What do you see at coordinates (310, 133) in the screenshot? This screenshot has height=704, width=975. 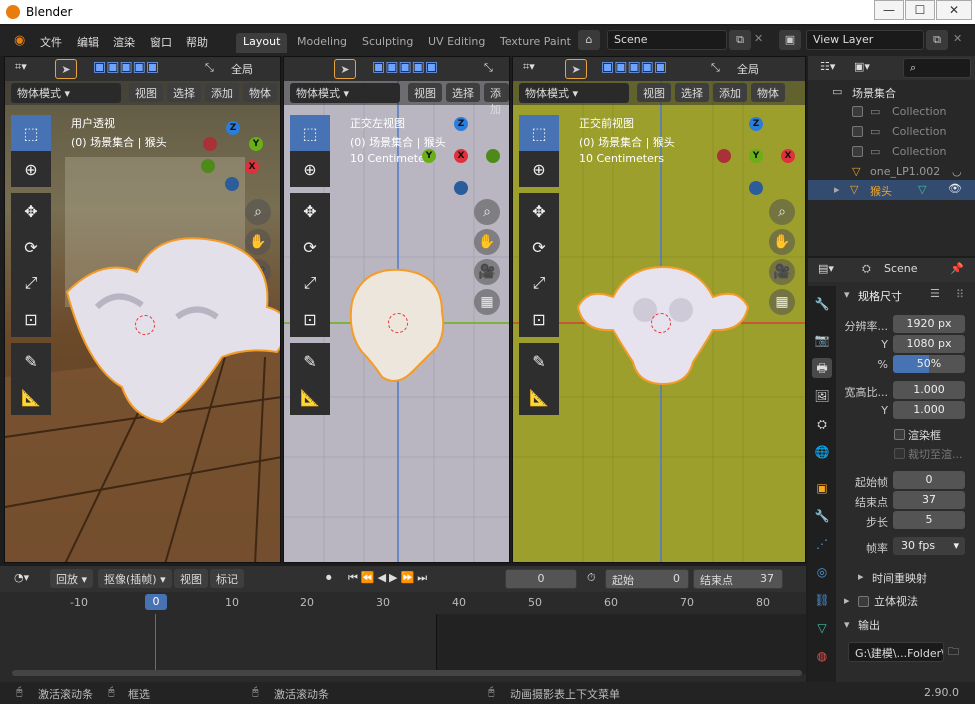 I see `select-box-icon: ⬚` at bounding box center [310, 133].